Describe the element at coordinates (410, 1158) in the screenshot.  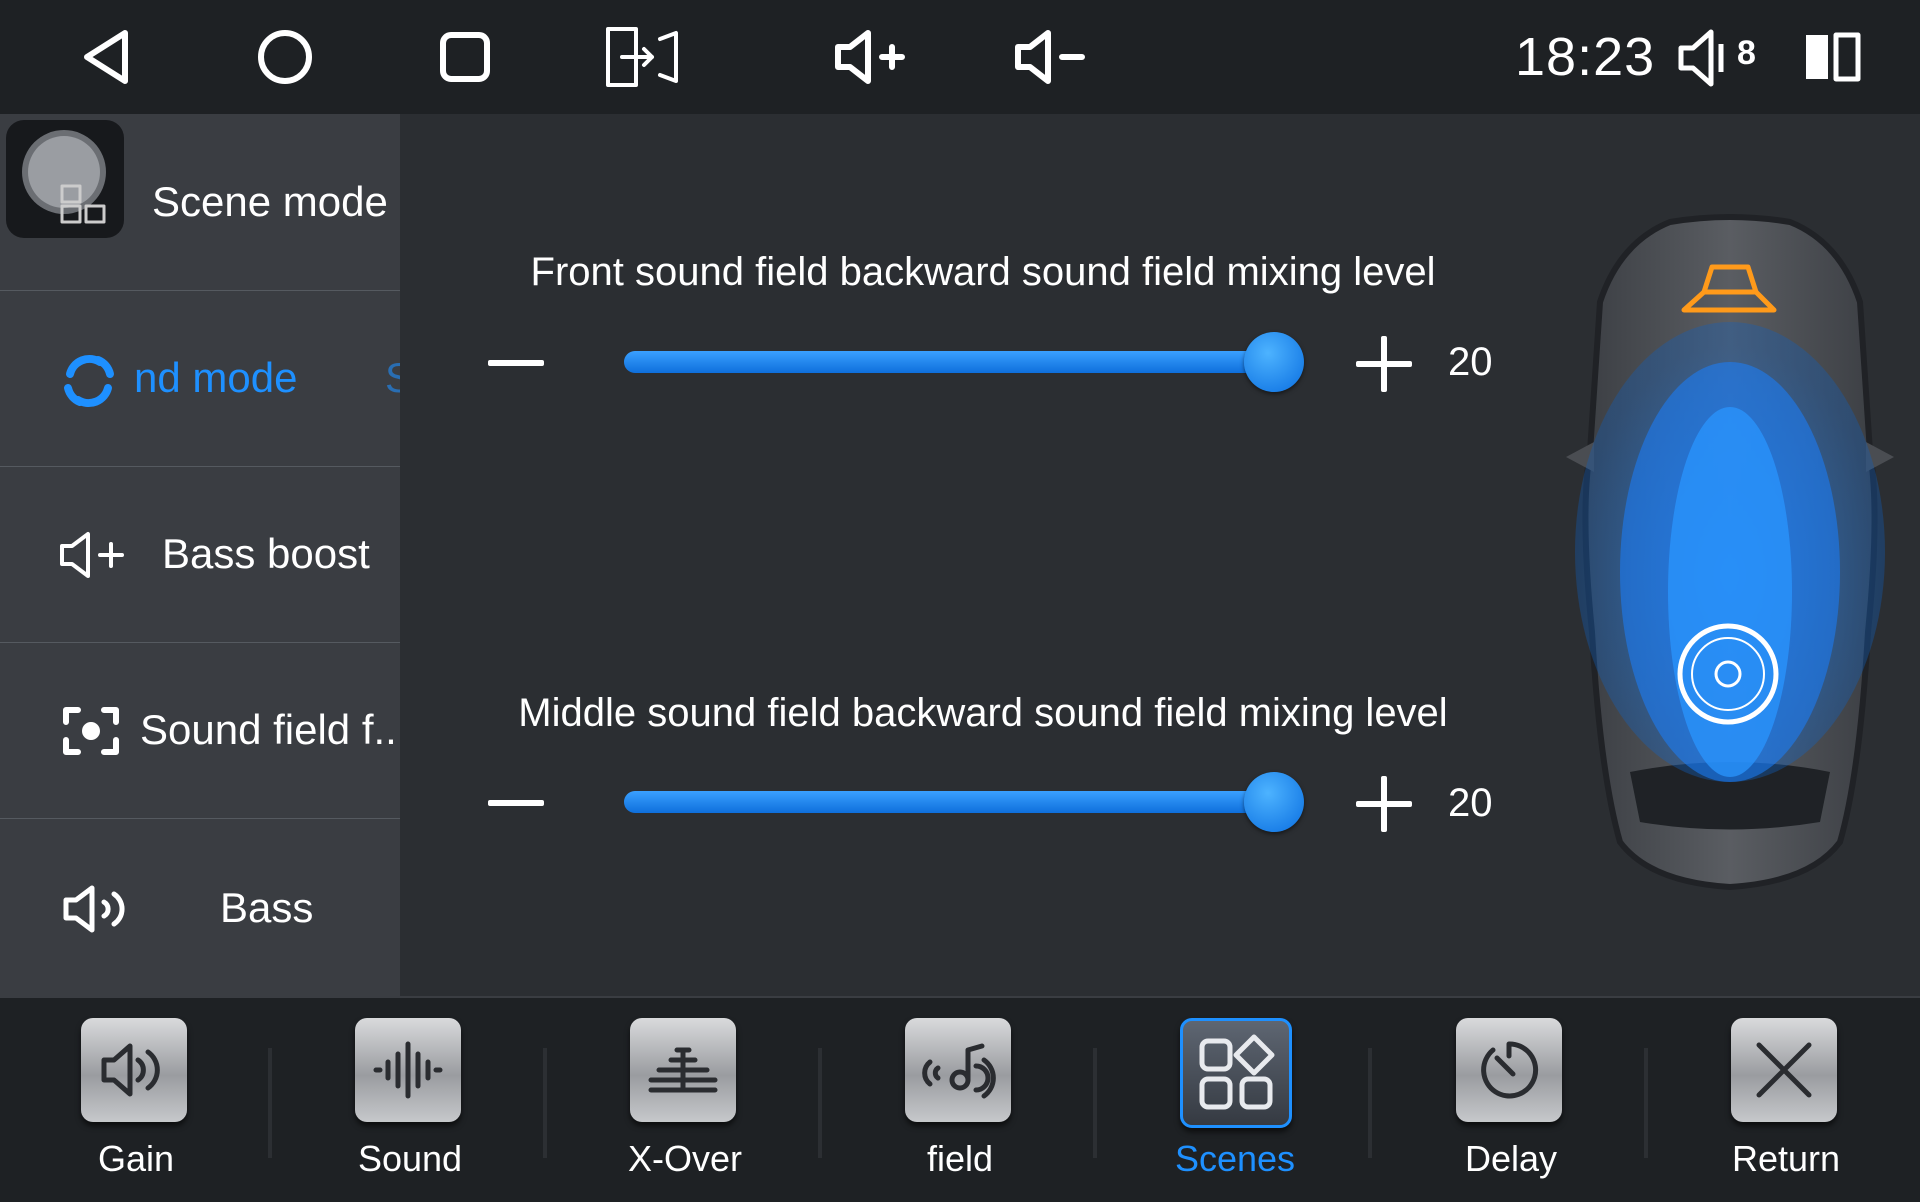
I see `tab-label: Sound` at that location.